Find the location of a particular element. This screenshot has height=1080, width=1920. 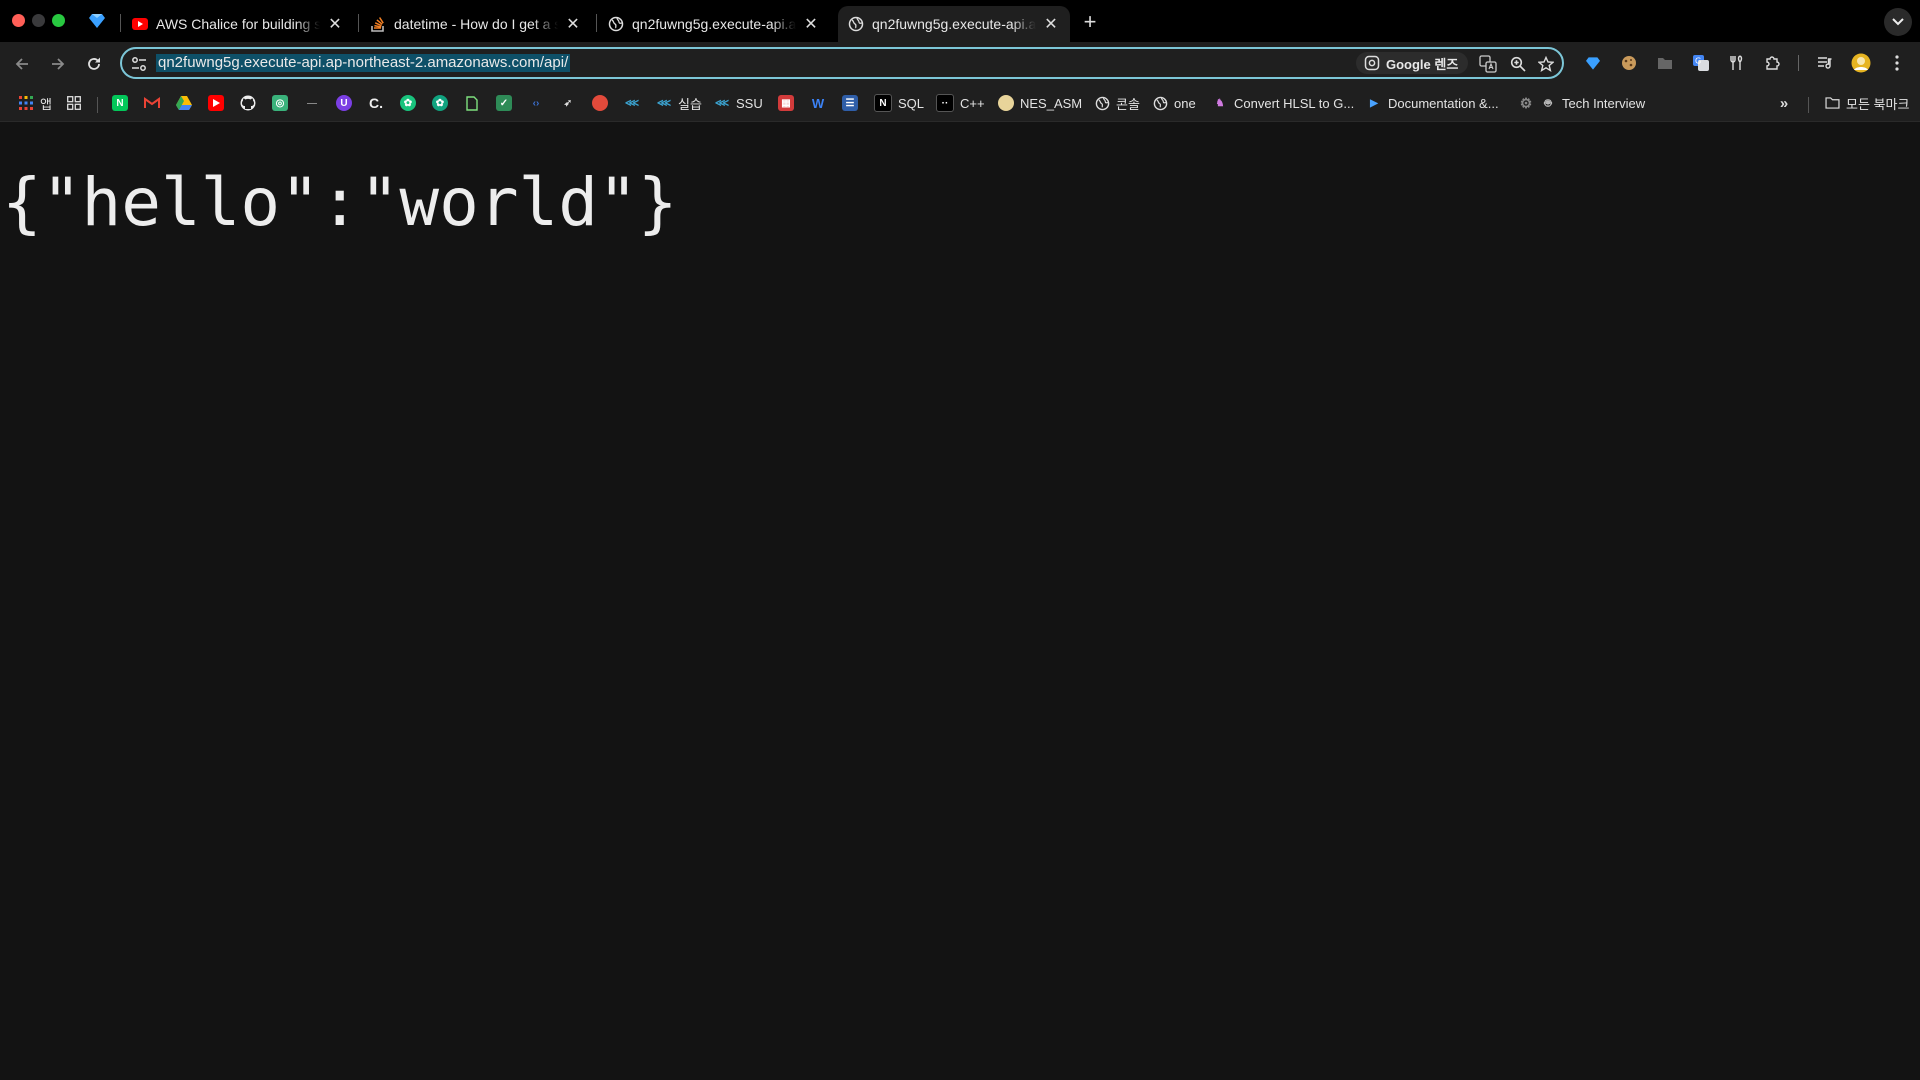

bookmark-label: C++ is located at coordinates (972, 103).